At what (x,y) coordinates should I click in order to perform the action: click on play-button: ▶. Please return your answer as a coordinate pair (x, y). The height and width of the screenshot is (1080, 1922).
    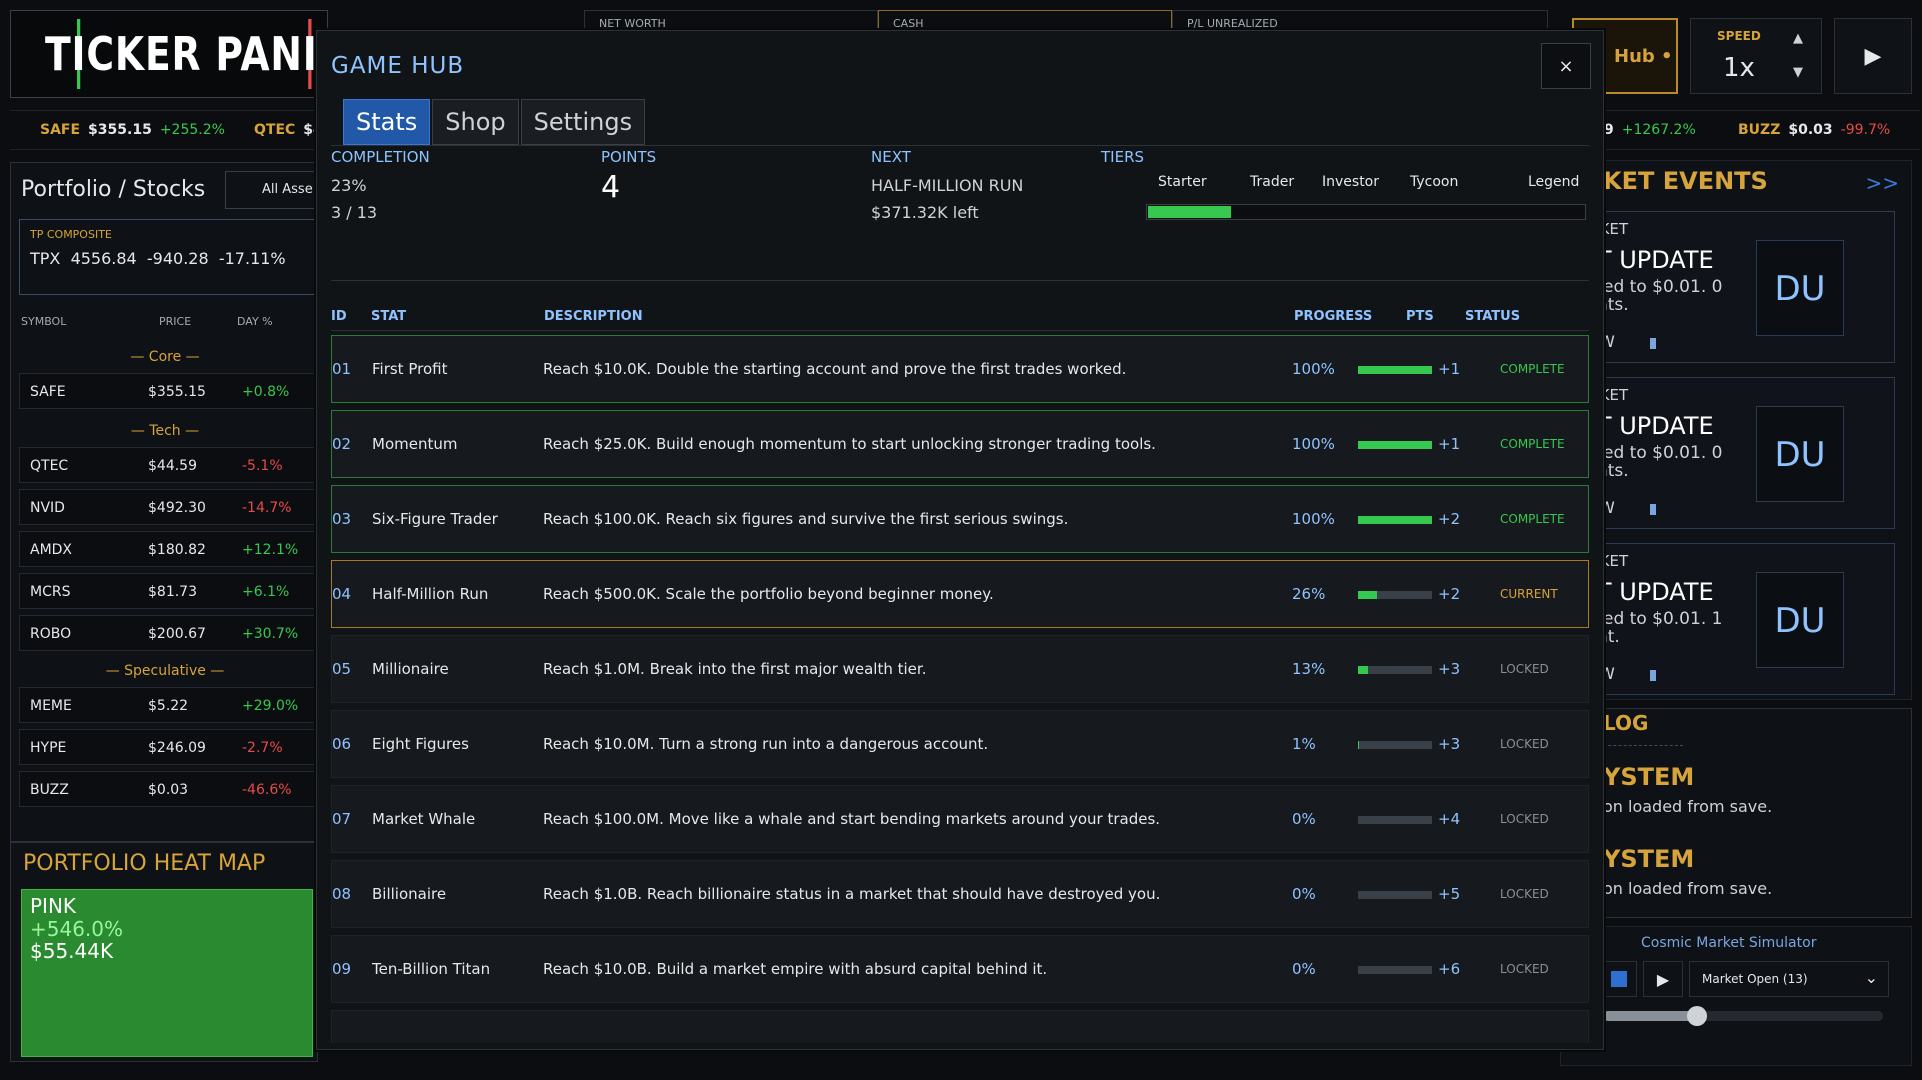
    Looking at the image, I should click on (1873, 56).